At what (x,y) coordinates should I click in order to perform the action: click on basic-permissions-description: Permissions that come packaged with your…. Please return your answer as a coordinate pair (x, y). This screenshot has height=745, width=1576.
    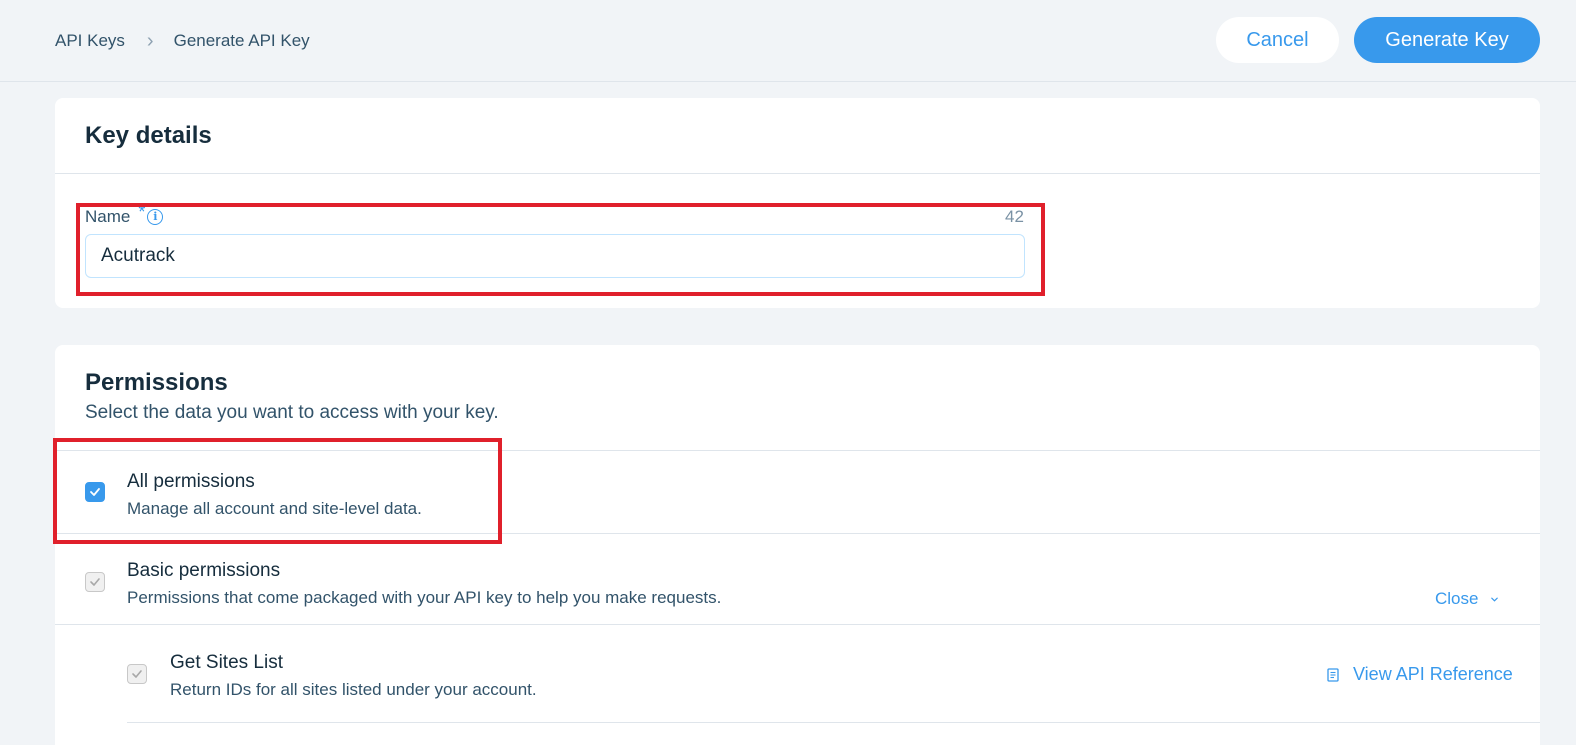
    Looking at the image, I should click on (424, 597).